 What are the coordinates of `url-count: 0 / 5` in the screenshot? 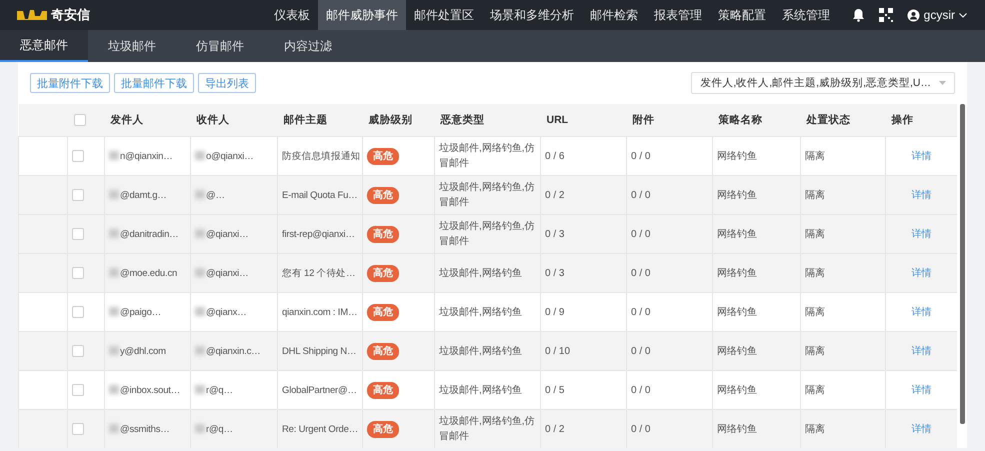 It's located at (554, 390).